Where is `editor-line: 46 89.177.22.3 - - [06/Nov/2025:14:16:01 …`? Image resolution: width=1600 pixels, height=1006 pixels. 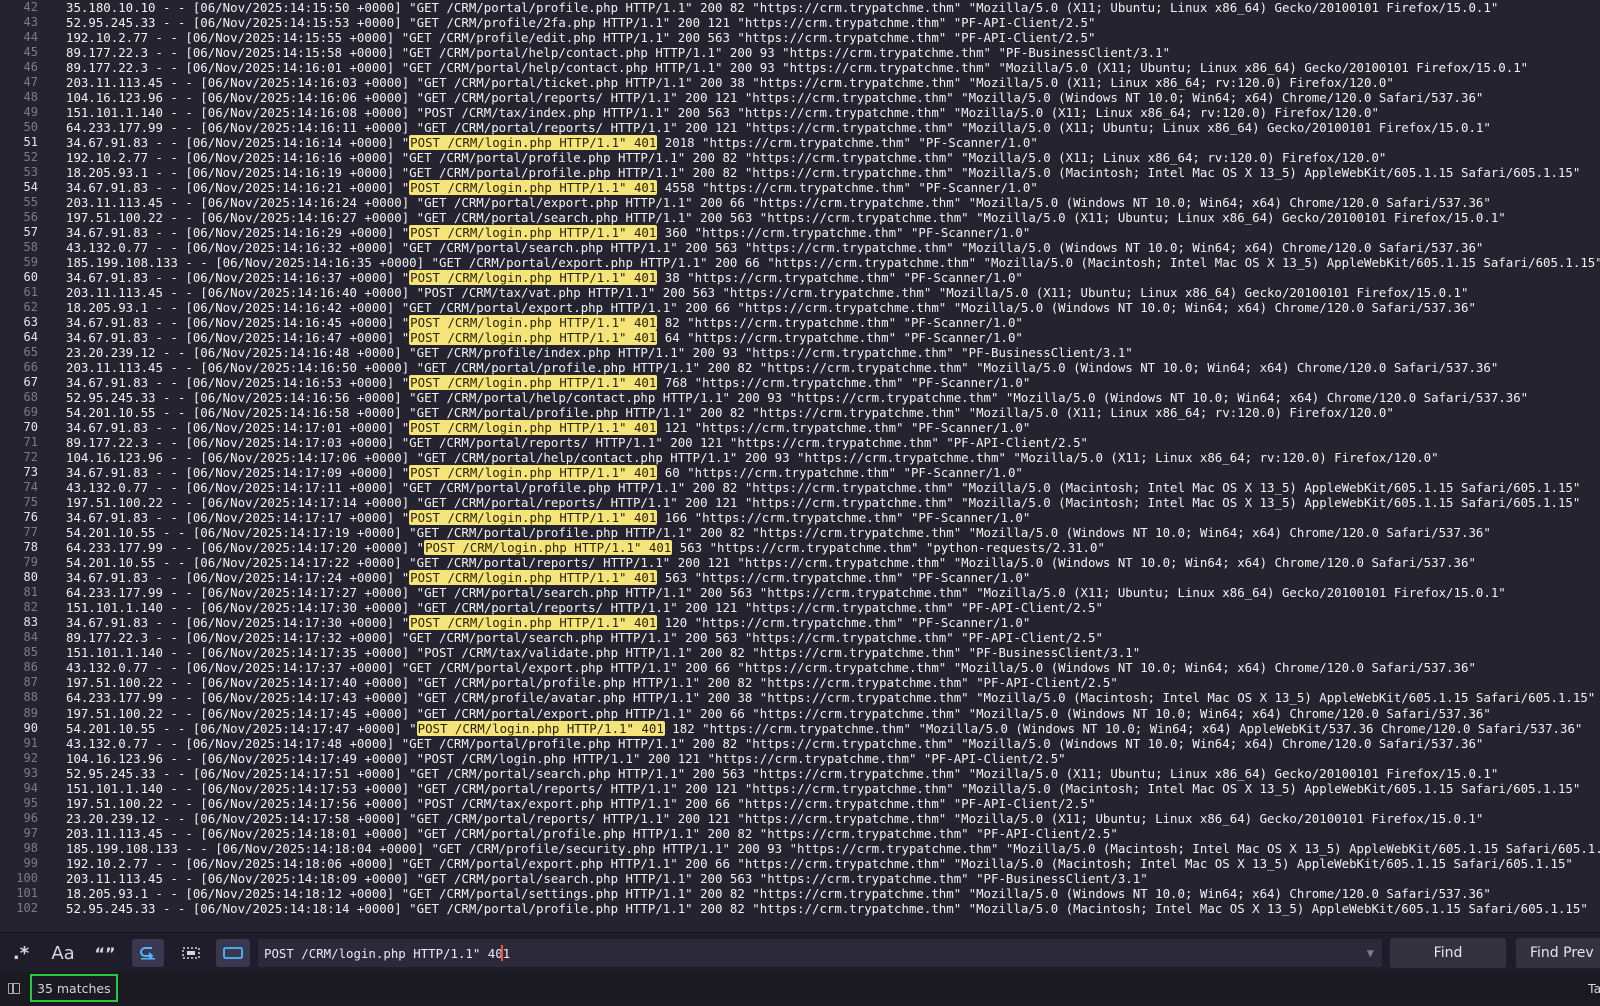 editor-line: 46 89.177.22.3 - - [06/Nov/2025:14:16:01 … is located at coordinates (800, 67).